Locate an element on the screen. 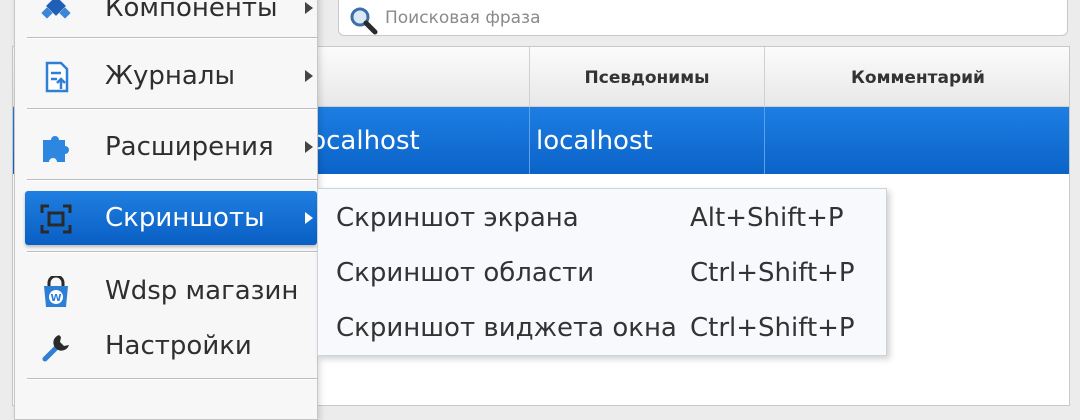 The width and height of the screenshot is (1080, 420). submenu-item-label: Скриншот экрана is located at coordinates (457, 218).